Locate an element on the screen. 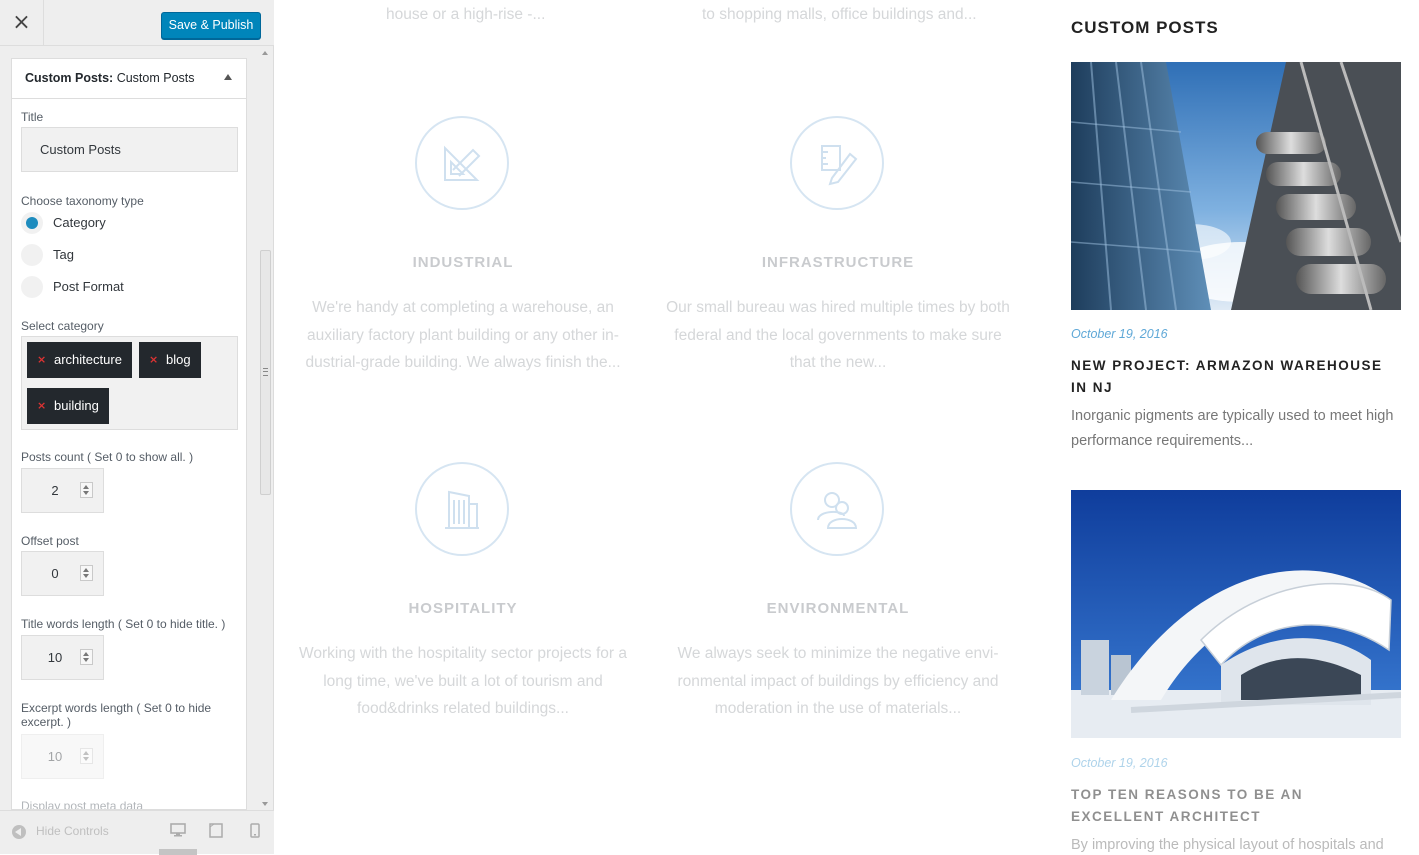  title-input: Custom Posts is located at coordinates (129, 149).